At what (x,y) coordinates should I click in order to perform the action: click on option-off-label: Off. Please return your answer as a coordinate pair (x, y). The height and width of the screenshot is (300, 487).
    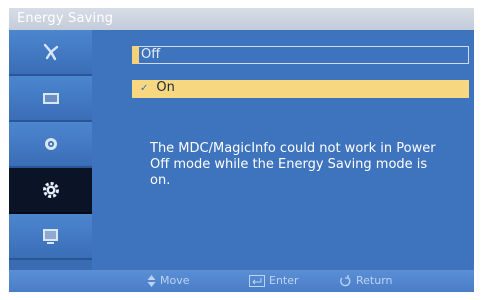
    Looking at the image, I should click on (151, 54).